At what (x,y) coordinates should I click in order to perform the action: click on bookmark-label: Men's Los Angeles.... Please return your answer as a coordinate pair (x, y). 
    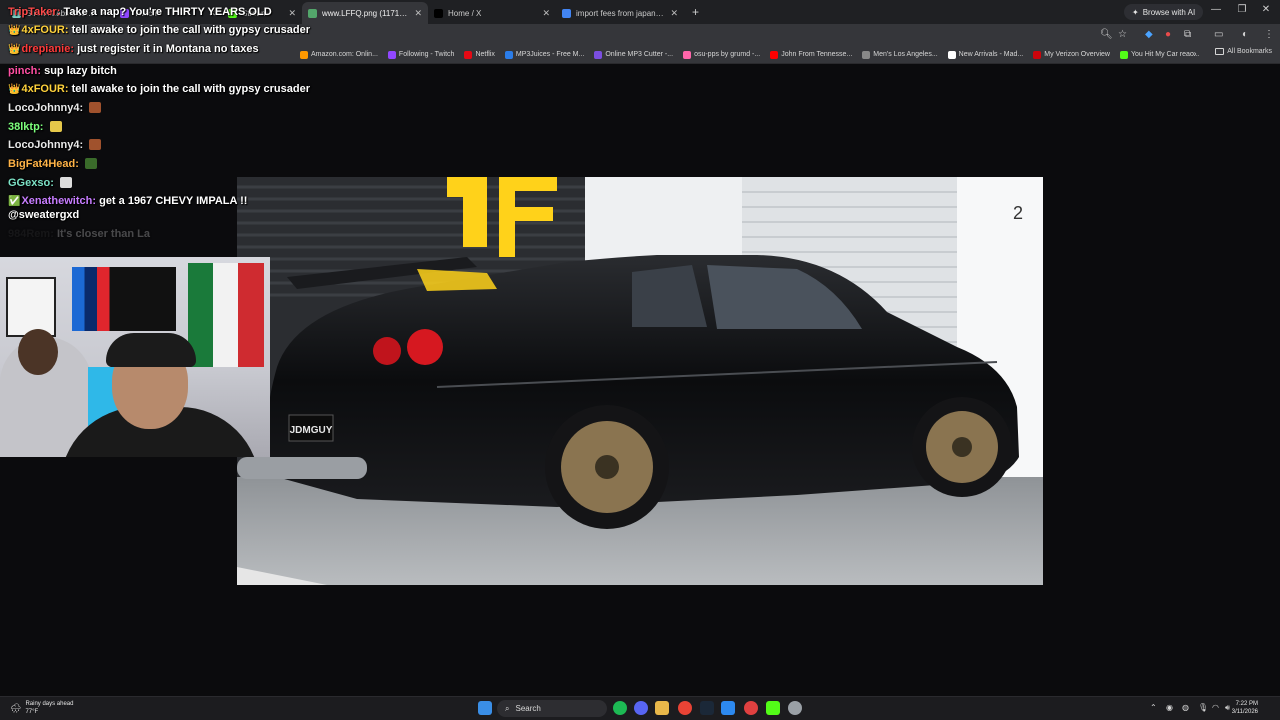
    Looking at the image, I should click on (905, 54).